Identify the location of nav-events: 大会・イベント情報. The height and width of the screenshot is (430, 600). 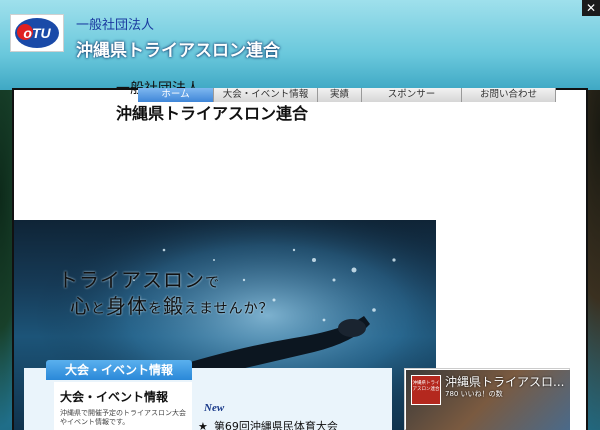
(266, 95).